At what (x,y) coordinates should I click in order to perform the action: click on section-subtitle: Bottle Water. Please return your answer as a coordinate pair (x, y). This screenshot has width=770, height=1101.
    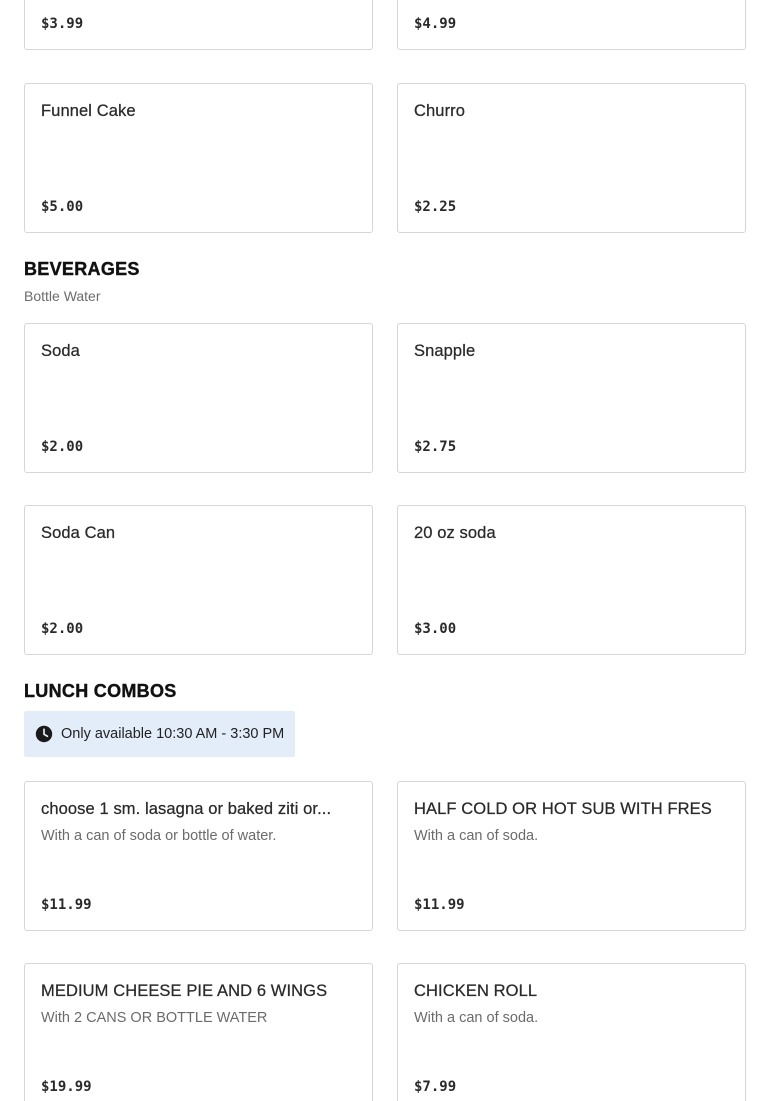
    Looking at the image, I should click on (62, 296).